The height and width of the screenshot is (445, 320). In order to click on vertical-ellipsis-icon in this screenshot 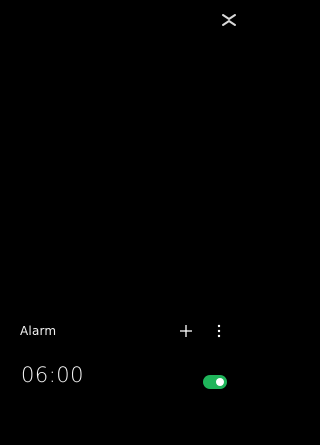, I will do `click(219, 331)`.